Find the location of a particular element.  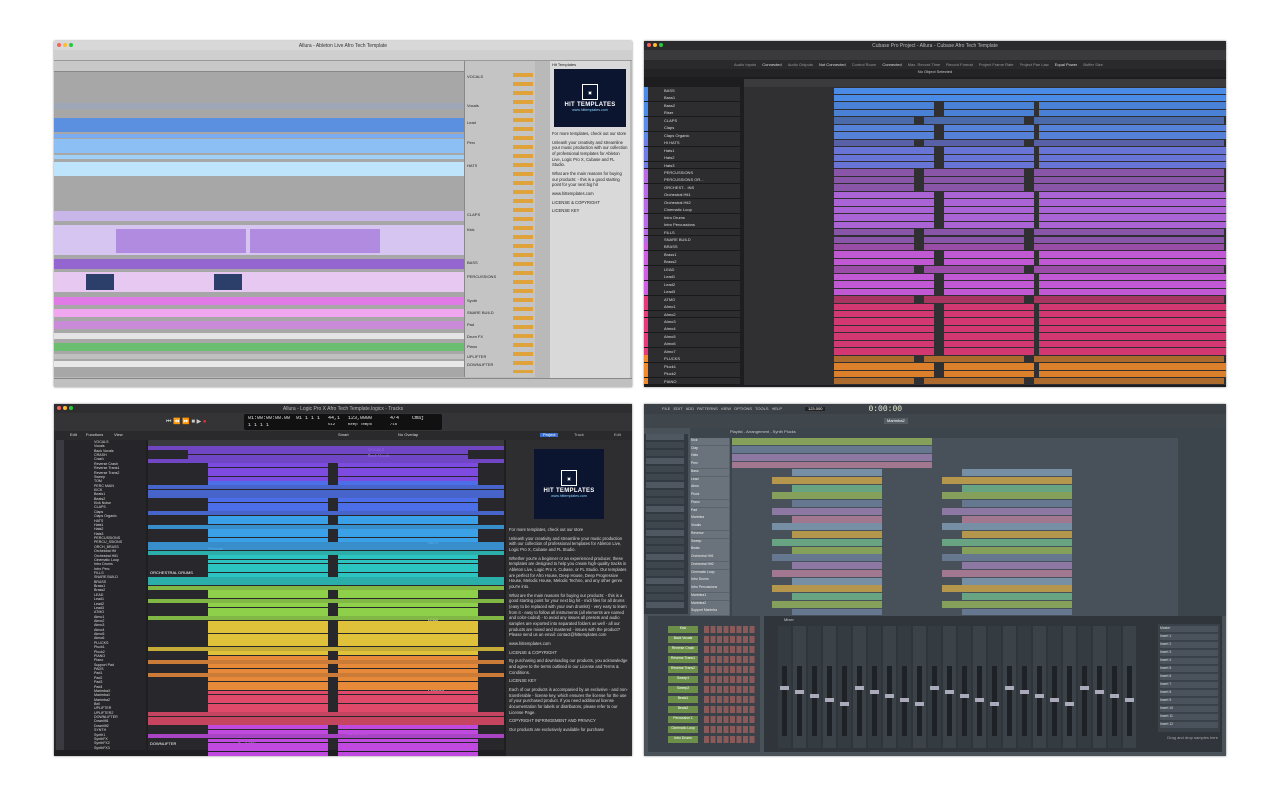

drag-value: No Overlap is located at coordinates (408, 435).